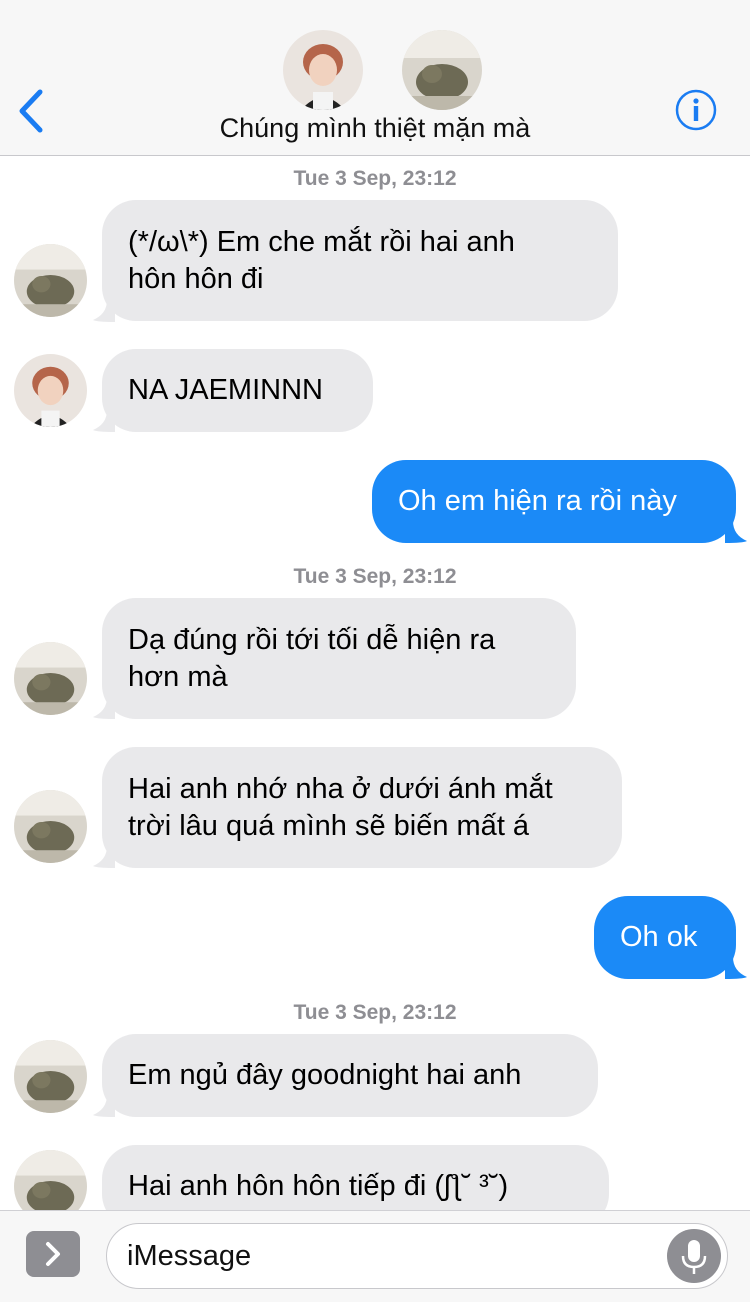 This screenshot has width=750, height=1302. I want to click on message-line: Oh ok, so click(659, 937).